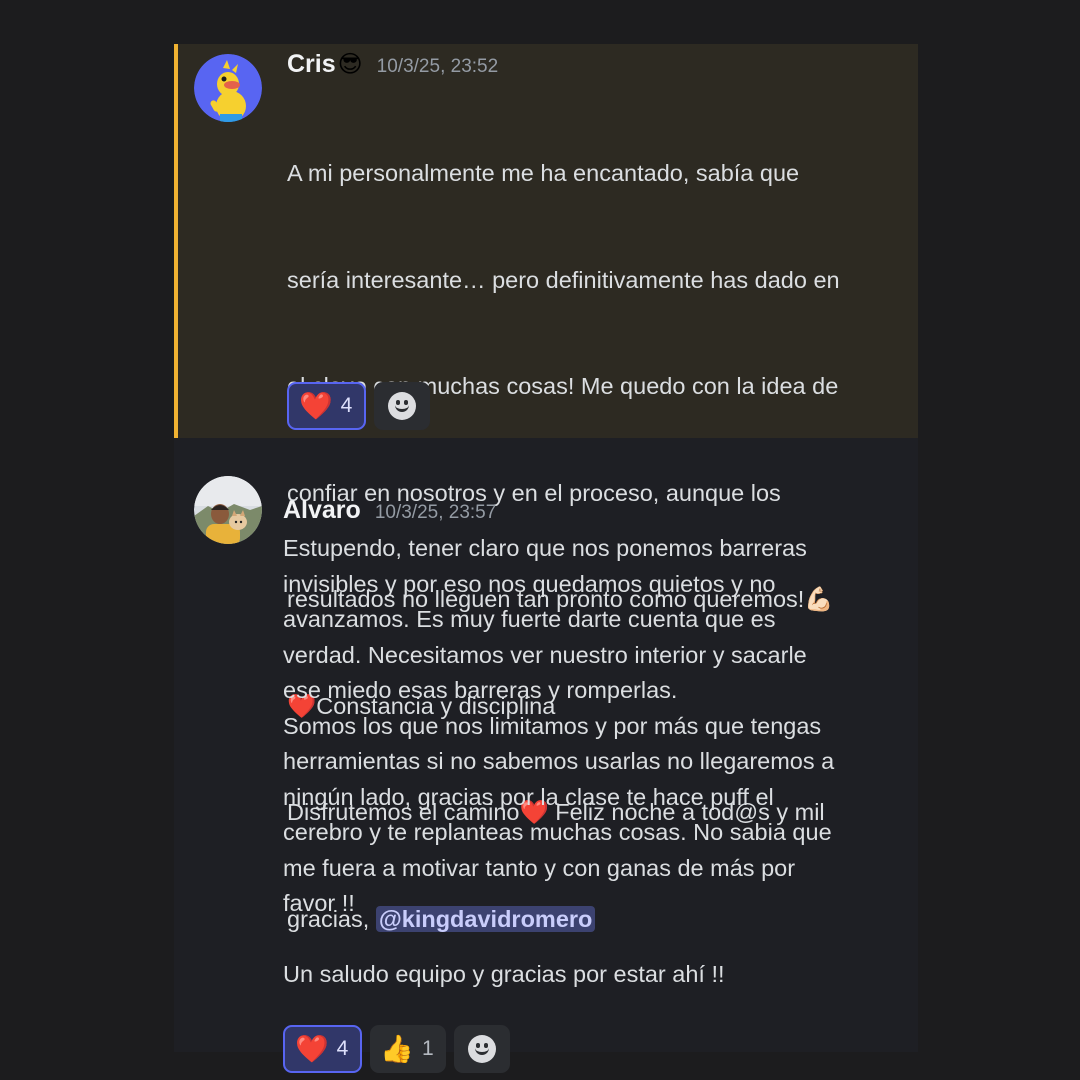 The width and height of the screenshot is (1080, 1080). I want to click on username: Cris, so click(311, 64).